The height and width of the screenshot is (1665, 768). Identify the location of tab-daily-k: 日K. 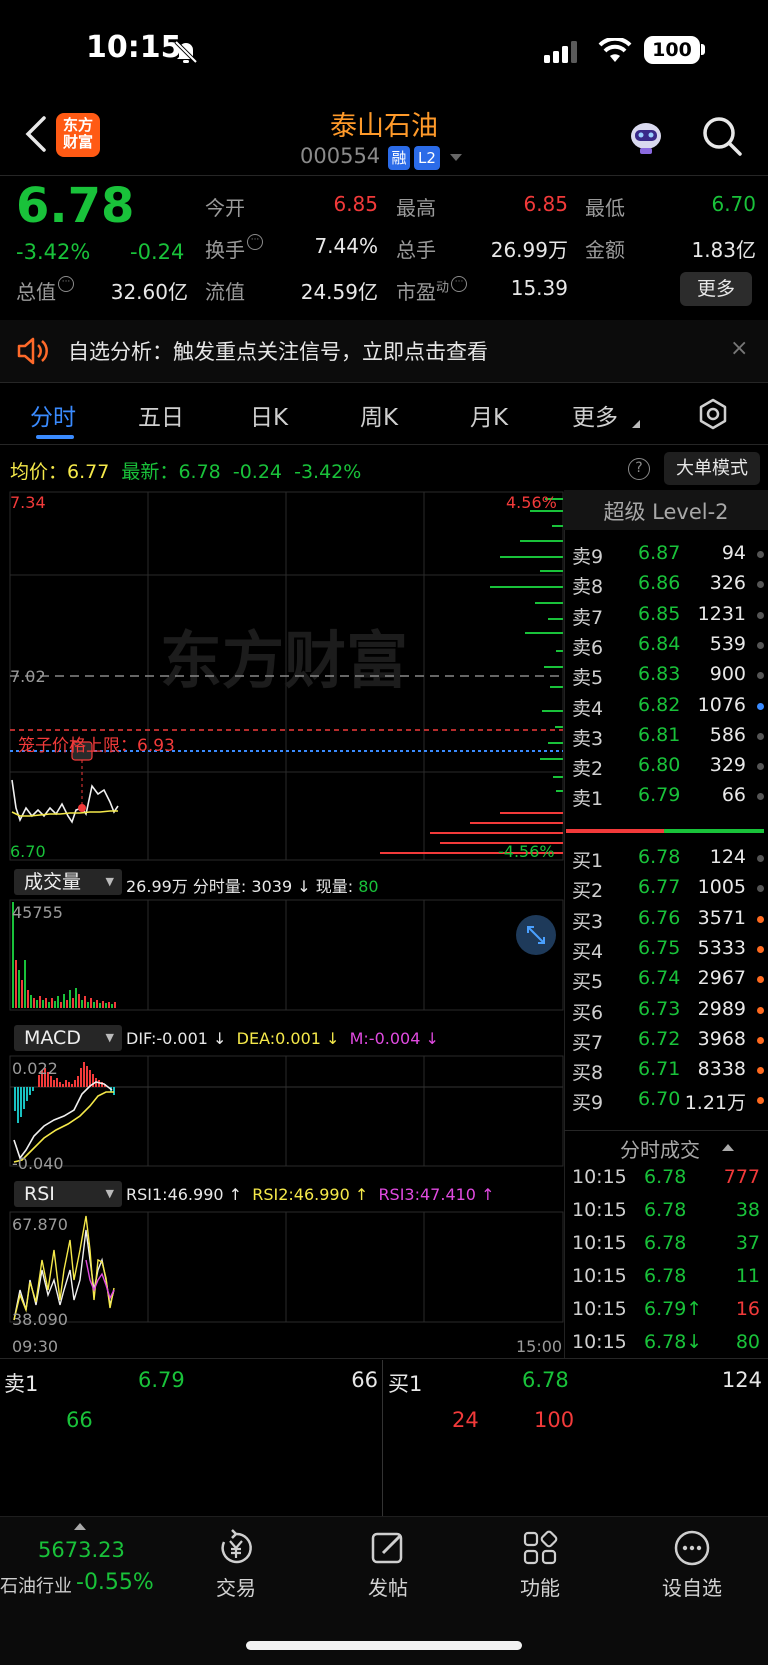
(269, 415).